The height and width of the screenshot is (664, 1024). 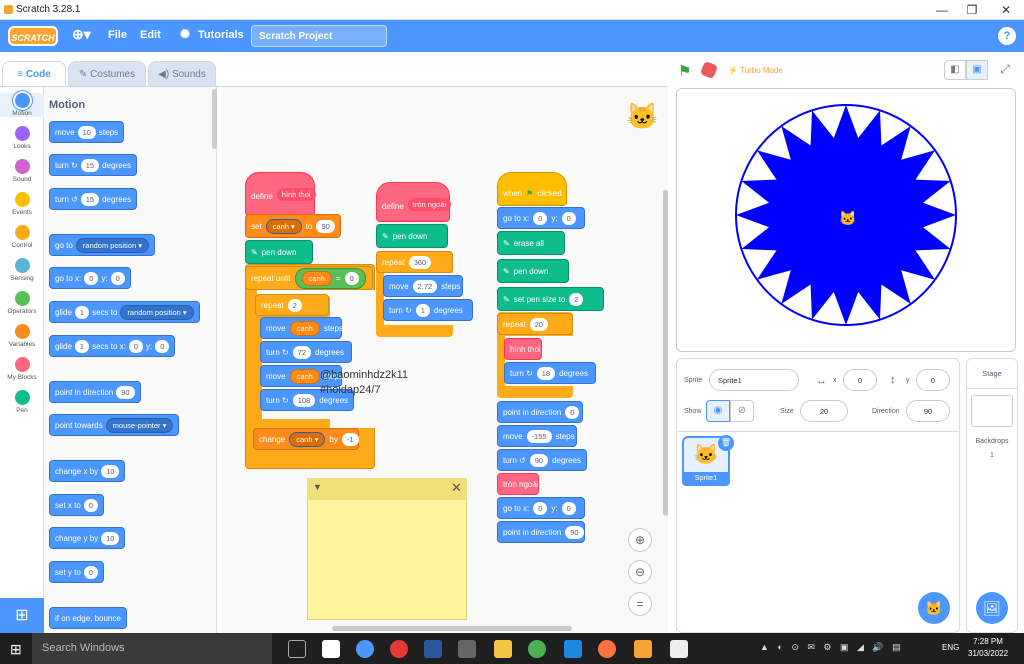 I want to click on repeat-block: repeat 20, so click(x=535, y=324).